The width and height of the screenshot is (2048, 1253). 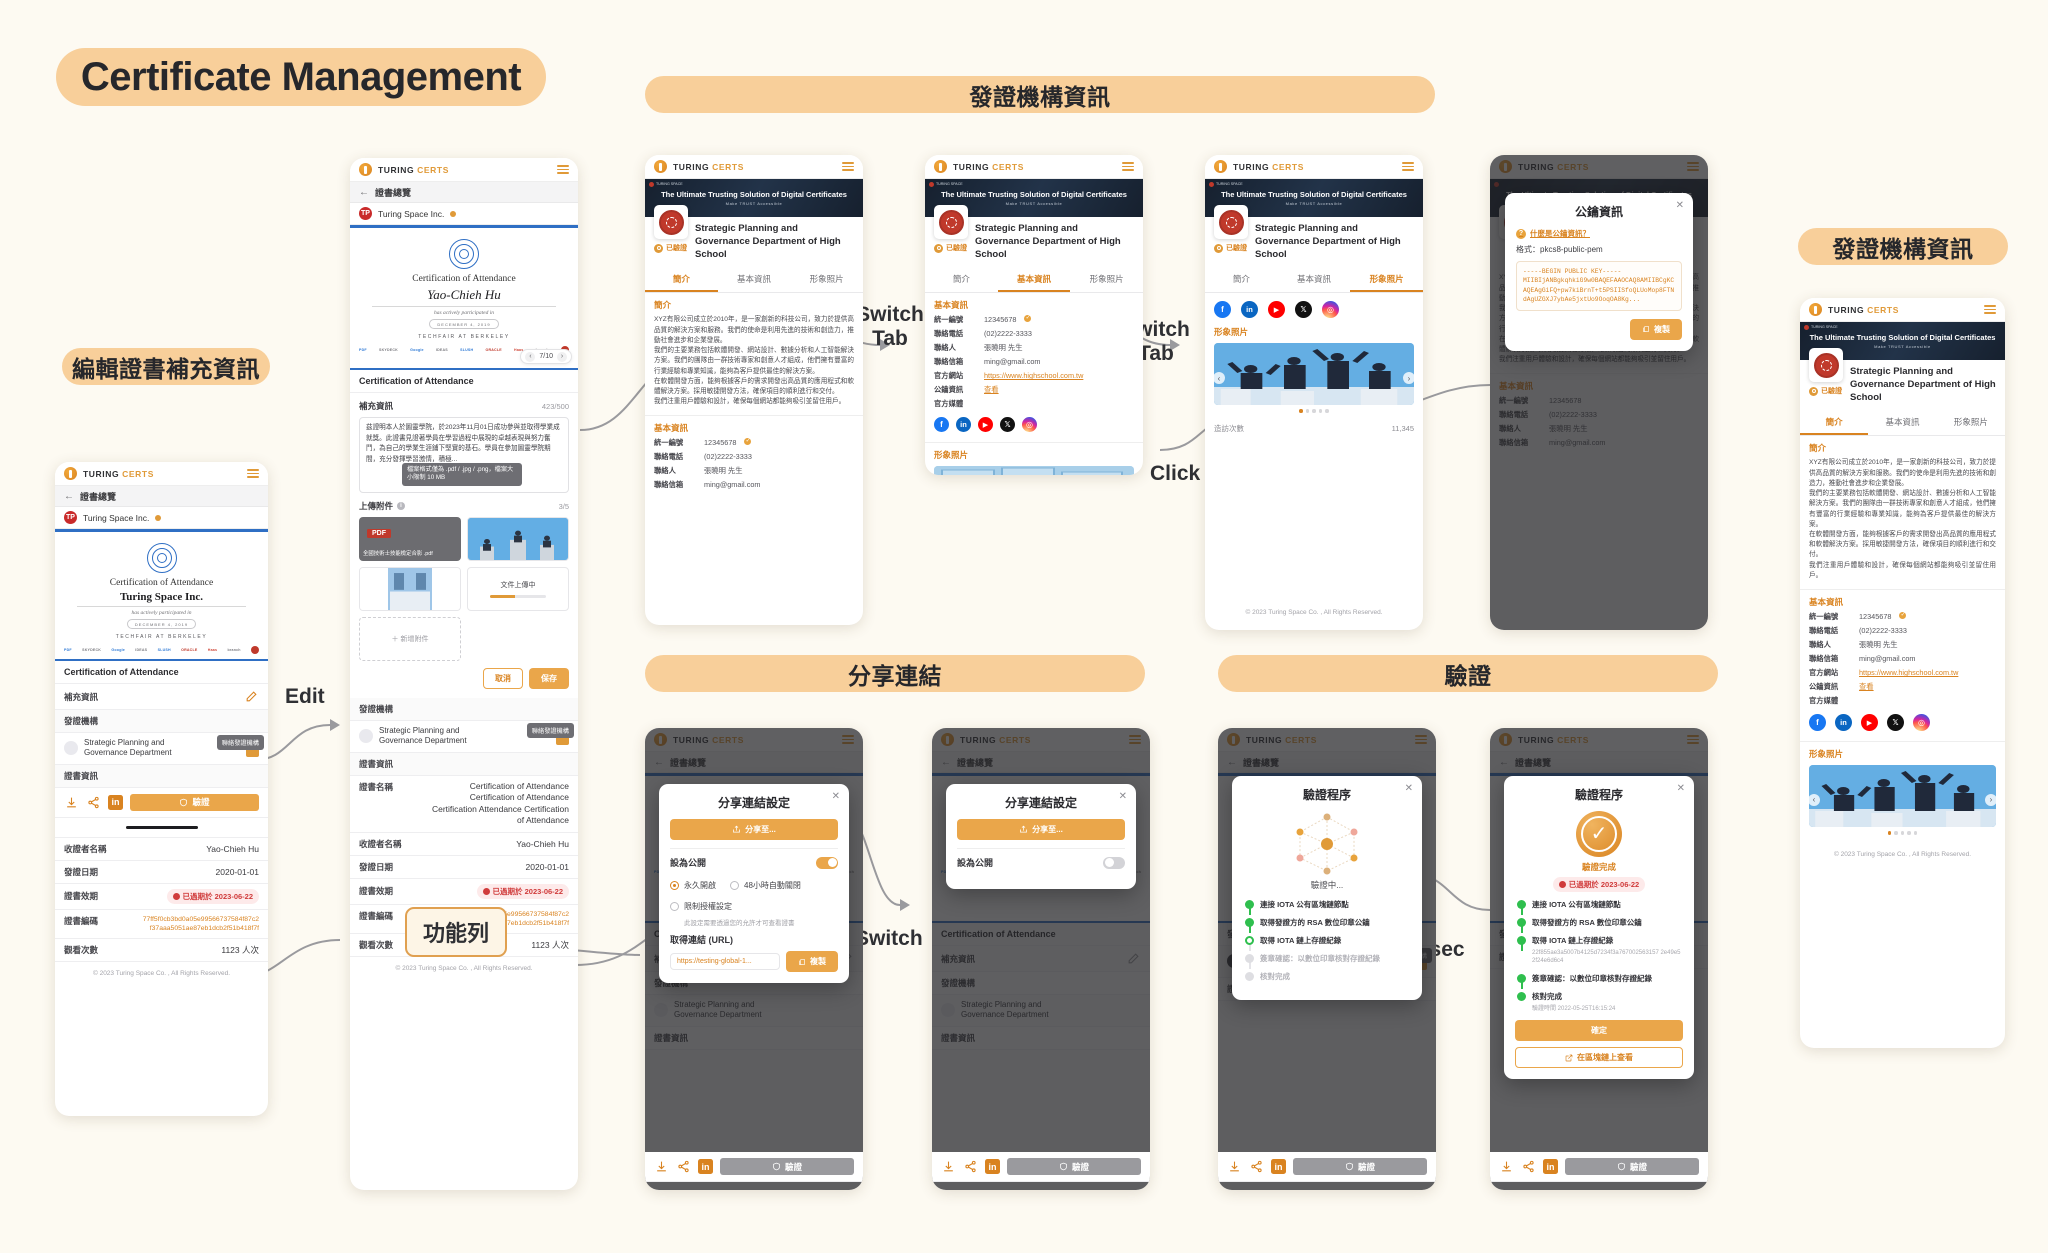 What do you see at coordinates (1599, 884) in the screenshot?
I see `status-badge: 已過期於 2023-06-22` at bounding box center [1599, 884].